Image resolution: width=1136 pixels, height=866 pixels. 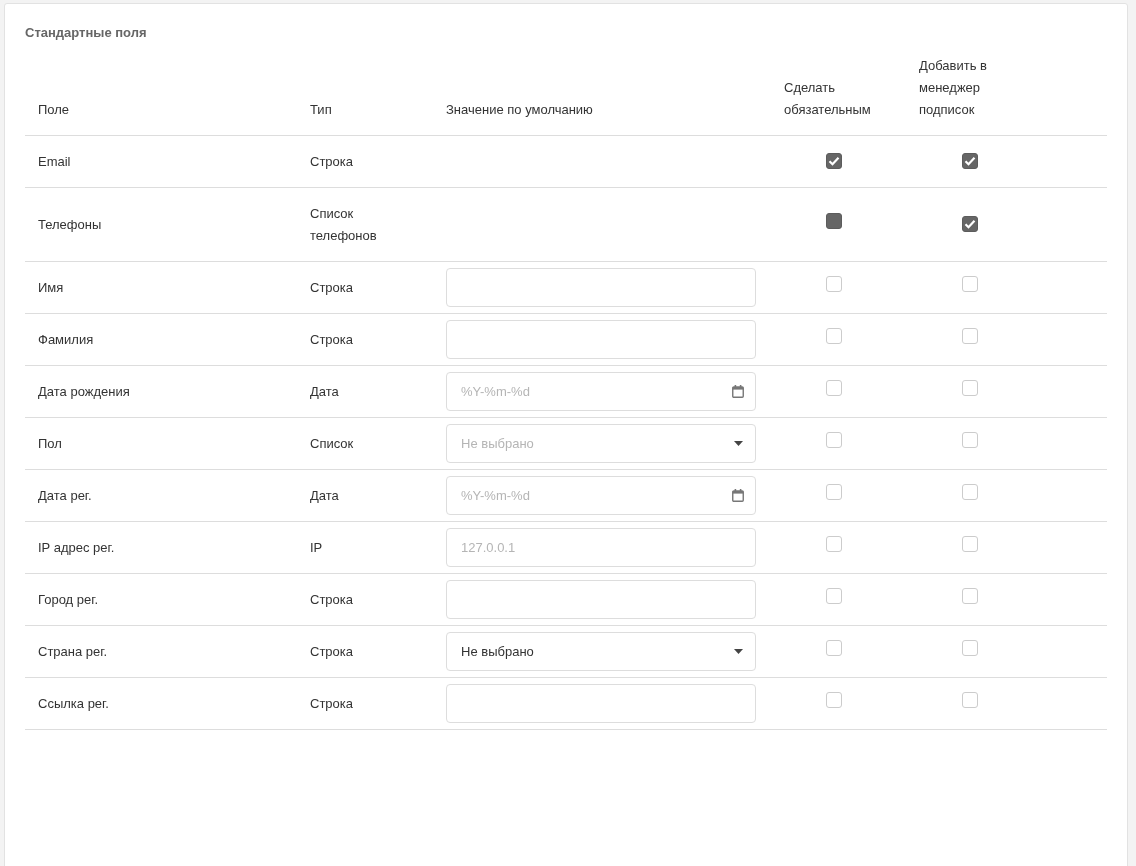 What do you see at coordinates (343, 225) in the screenshot?
I see `field-type: Список телефонов` at bounding box center [343, 225].